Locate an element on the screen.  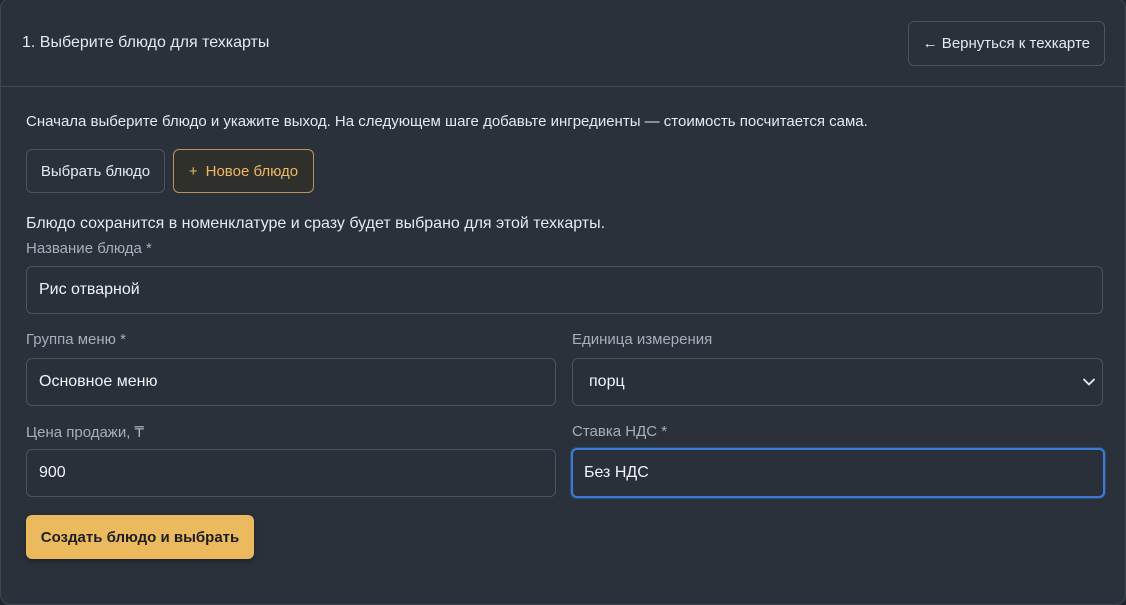
step-title: 1. Выберите блюдо для техкарты is located at coordinates (146, 42).